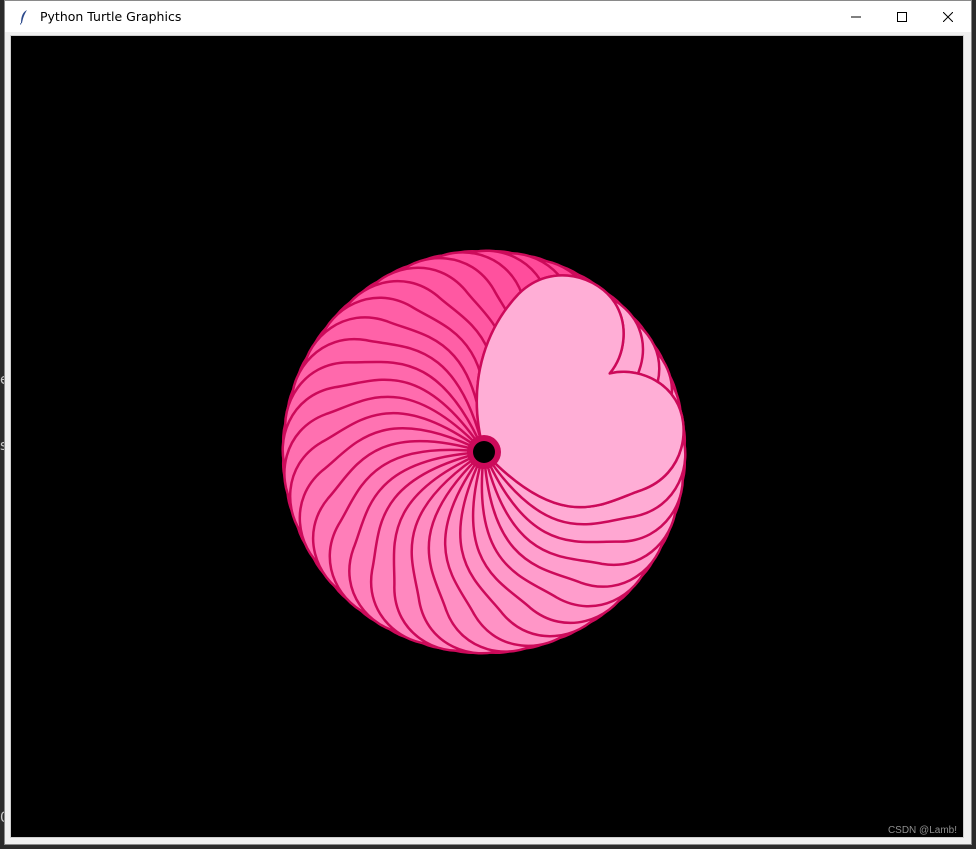 The width and height of the screenshot is (976, 849). I want to click on close-button, so click(948, 16).